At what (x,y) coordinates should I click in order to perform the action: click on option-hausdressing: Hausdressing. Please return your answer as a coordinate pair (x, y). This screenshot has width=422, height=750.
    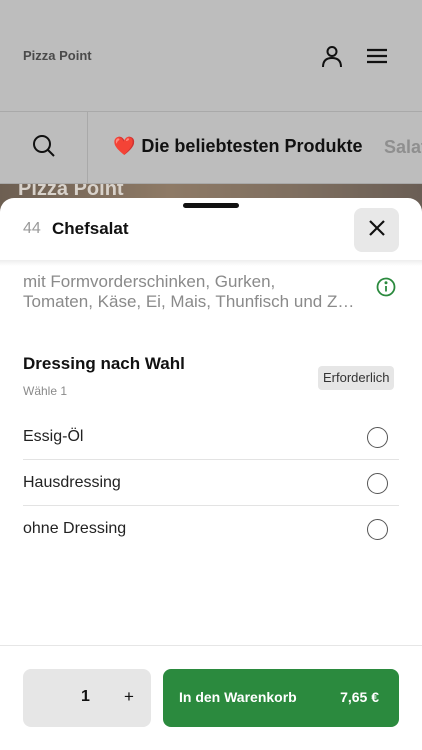
    Looking at the image, I should click on (211, 483).